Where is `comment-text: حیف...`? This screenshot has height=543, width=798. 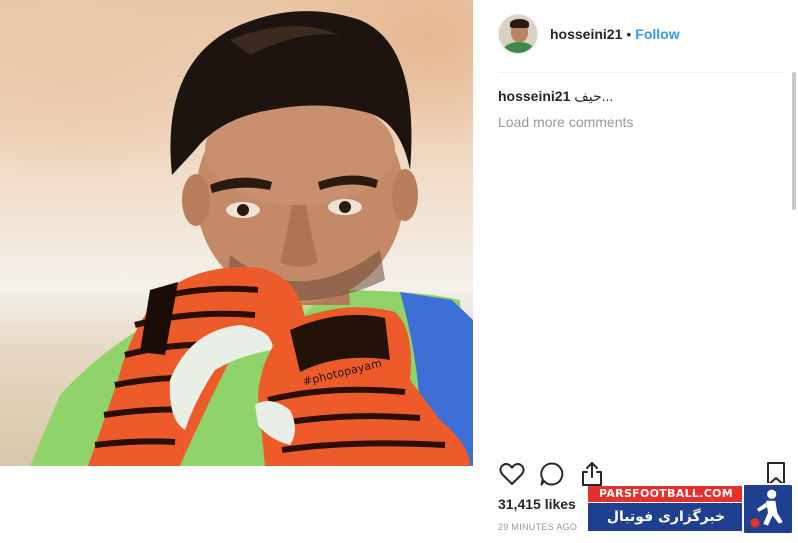
comment-text: حیف... is located at coordinates (594, 96).